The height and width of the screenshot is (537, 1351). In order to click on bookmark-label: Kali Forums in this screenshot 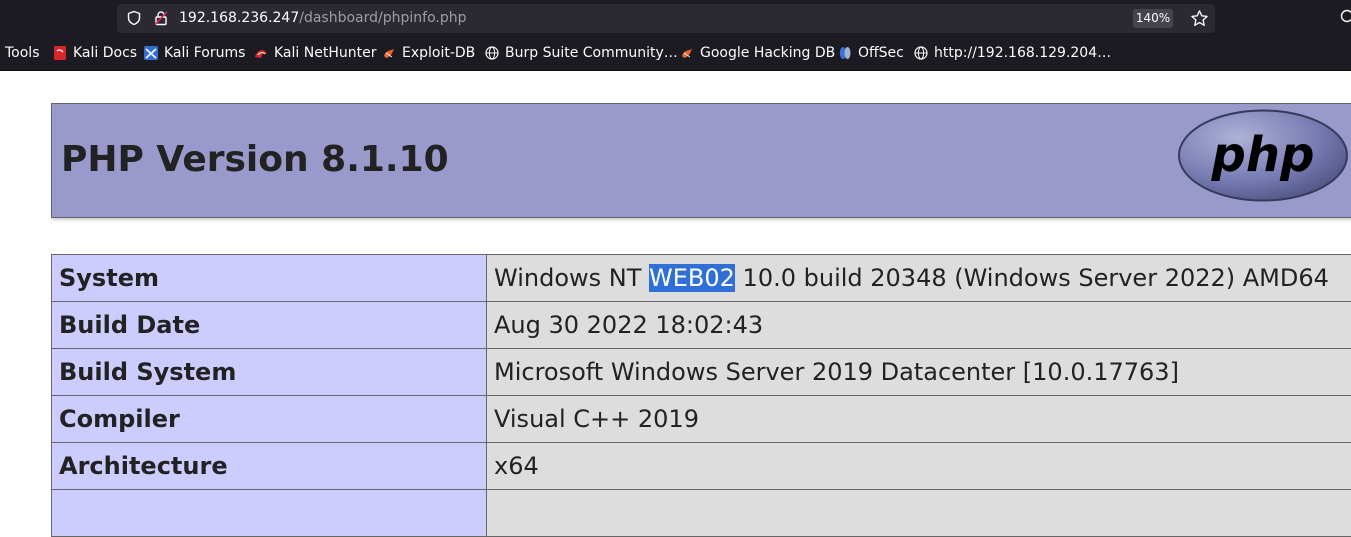, I will do `click(204, 53)`.